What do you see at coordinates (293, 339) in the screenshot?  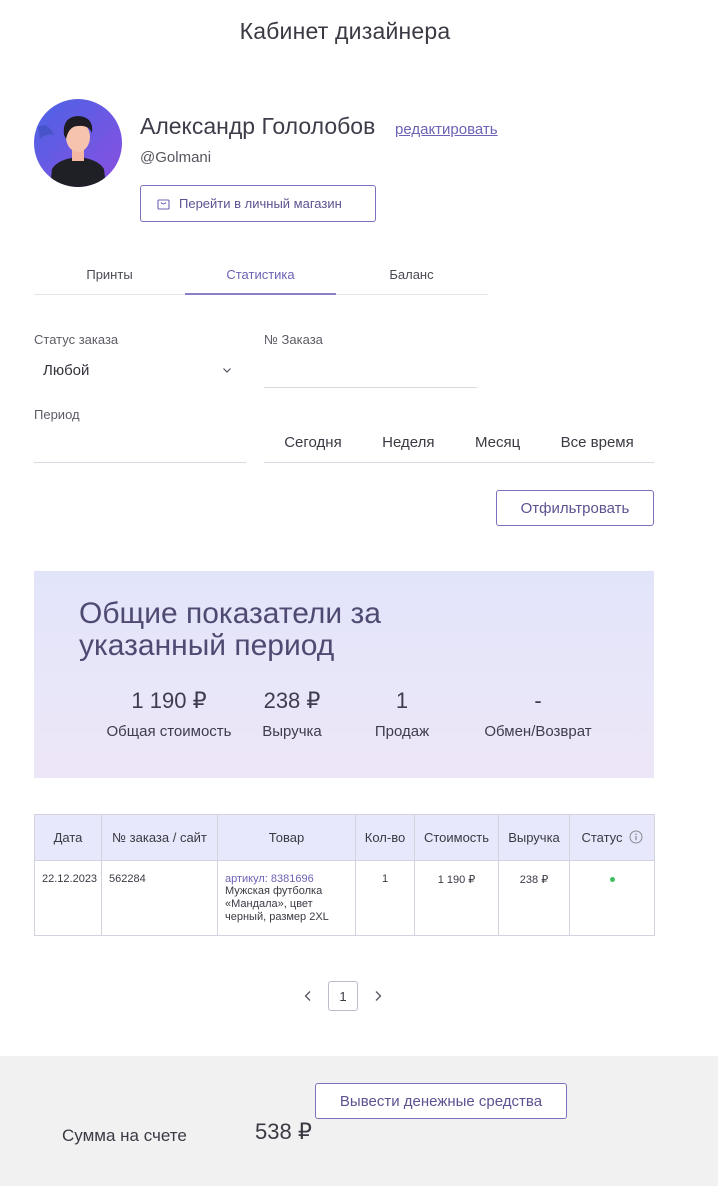 I see `order-number-label: № Заказа` at bounding box center [293, 339].